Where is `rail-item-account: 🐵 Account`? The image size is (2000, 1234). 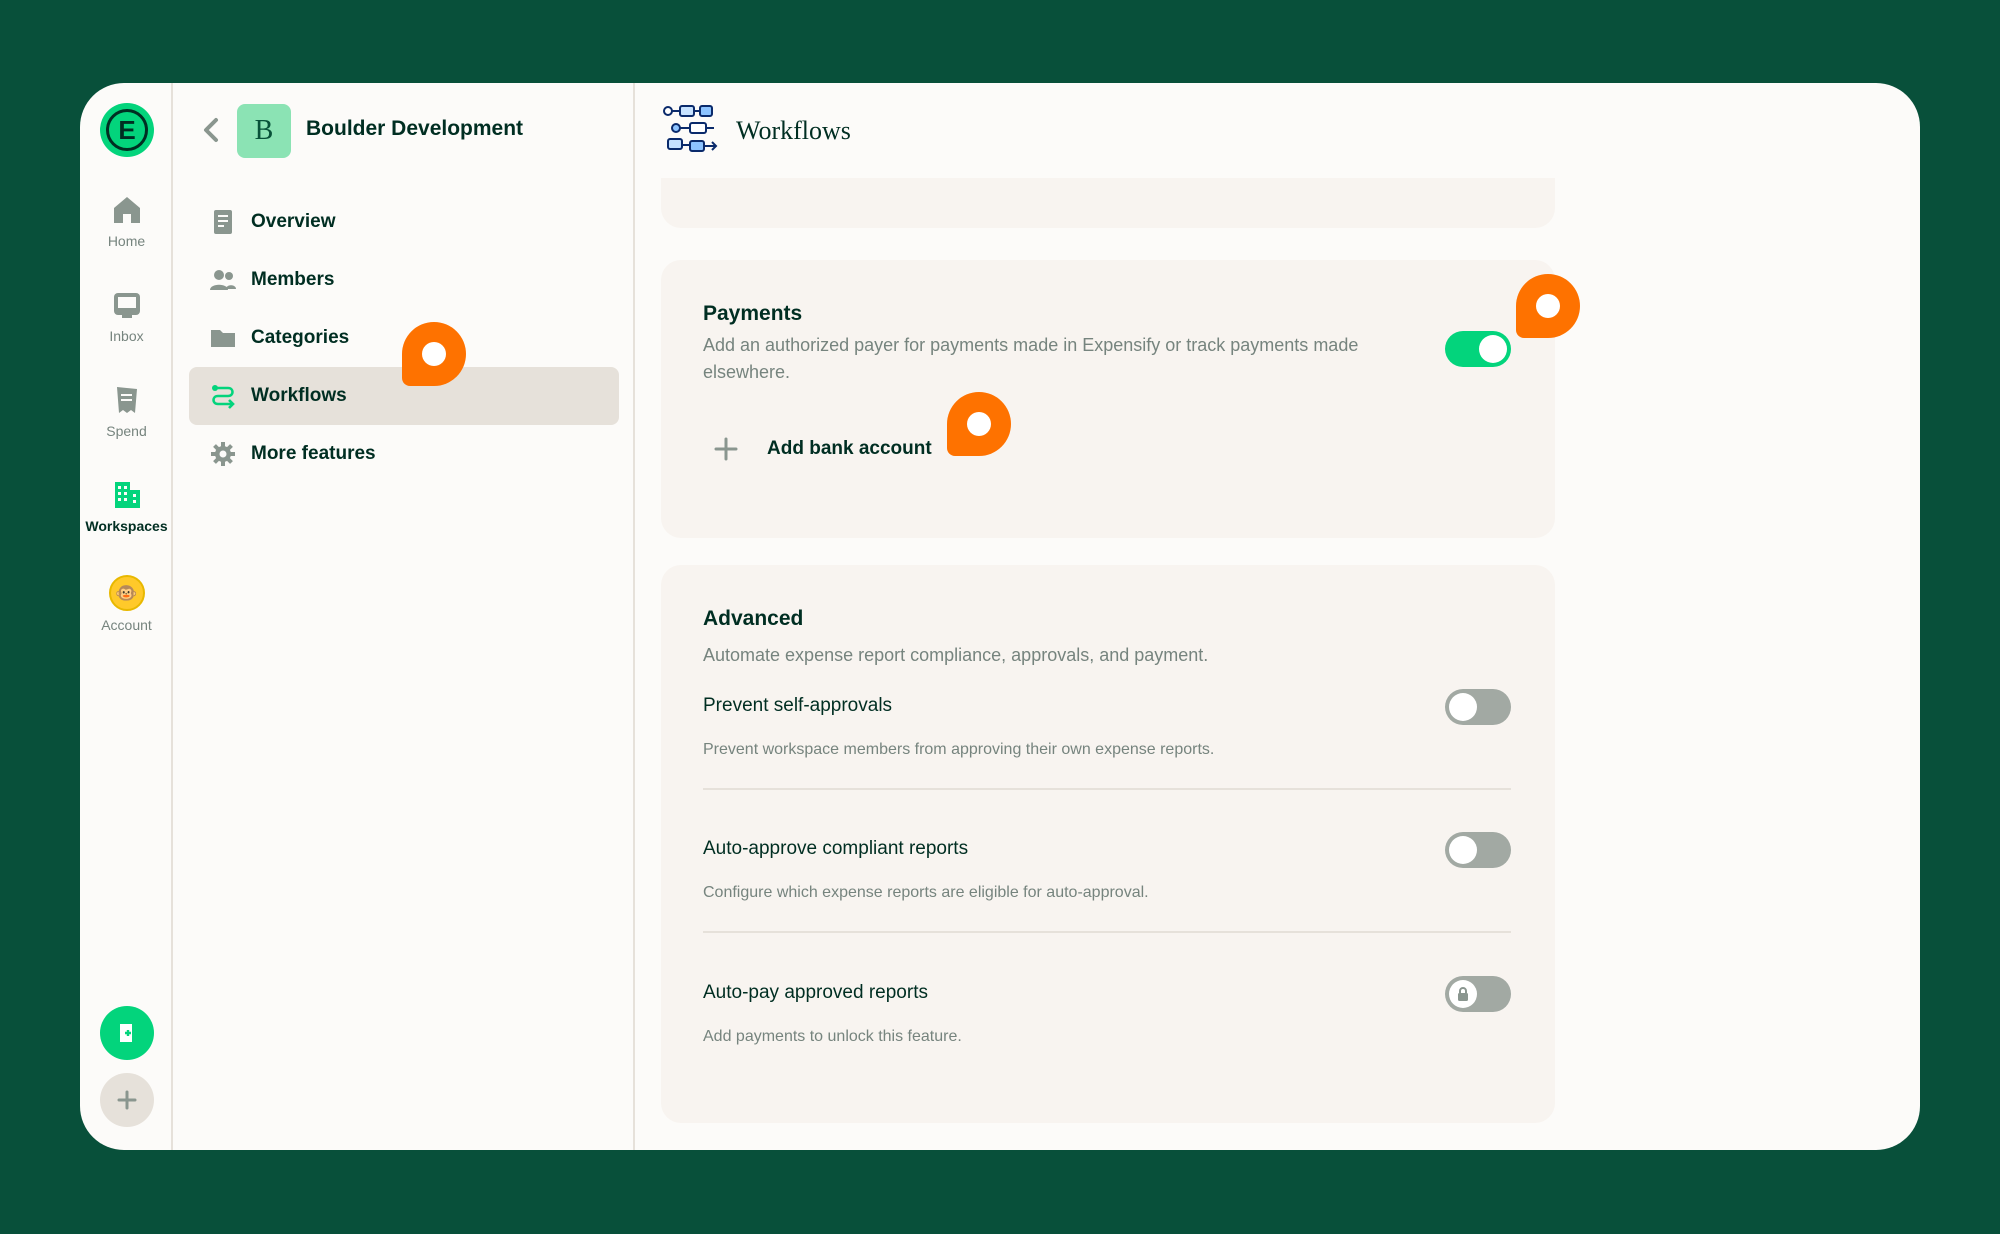 rail-item-account: 🐵 Account is located at coordinates (126, 604).